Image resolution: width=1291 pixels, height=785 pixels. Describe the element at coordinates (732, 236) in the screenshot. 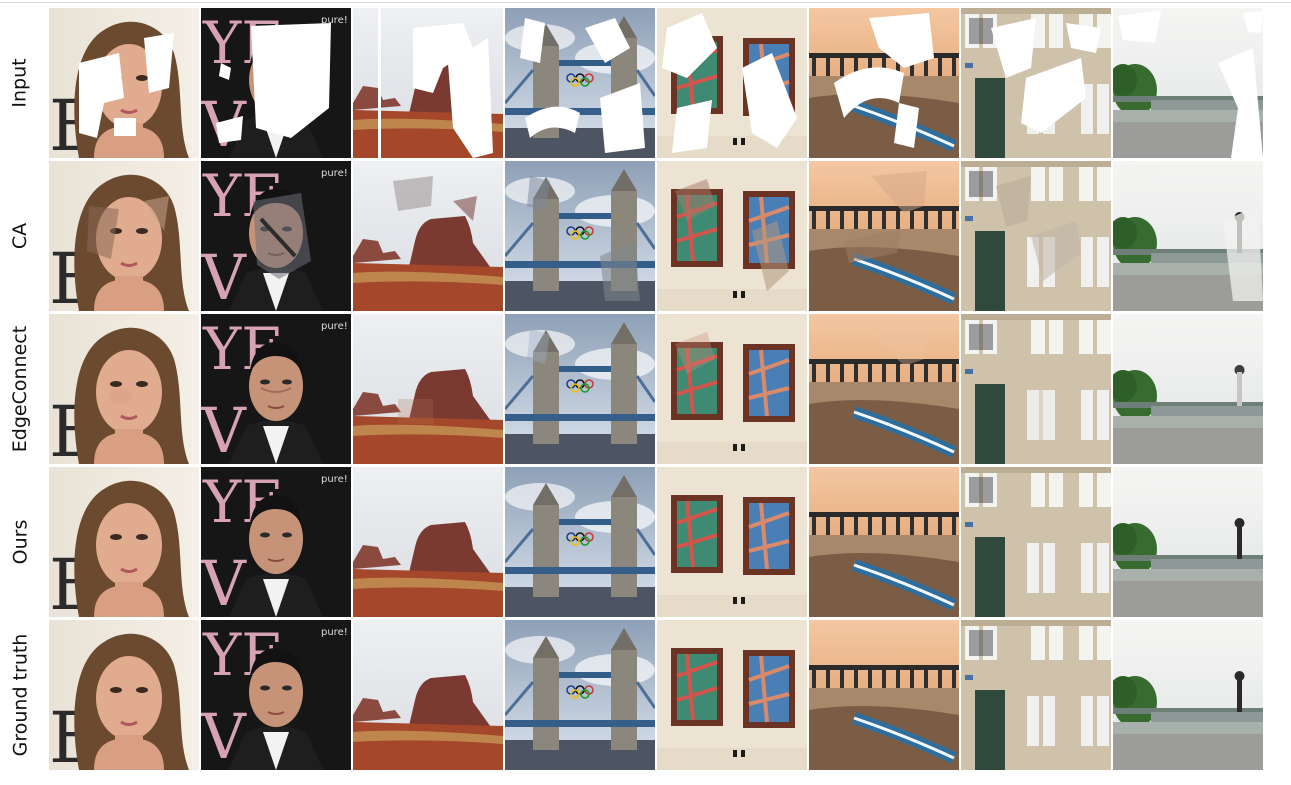

I see `image-ca-framed-paintings` at that location.